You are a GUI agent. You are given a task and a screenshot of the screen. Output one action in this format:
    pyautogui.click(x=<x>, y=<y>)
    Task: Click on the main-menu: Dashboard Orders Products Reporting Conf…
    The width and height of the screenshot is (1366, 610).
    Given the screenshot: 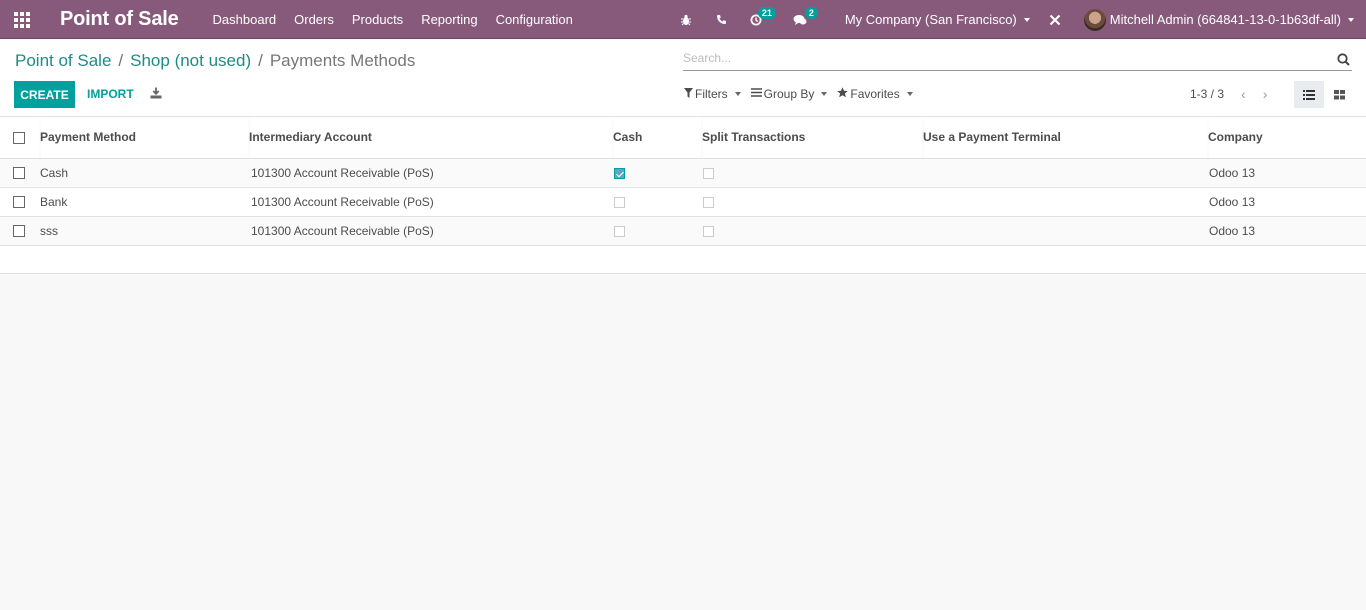 What is the action you would take?
    pyautogui.click(x=402, y=19)
    